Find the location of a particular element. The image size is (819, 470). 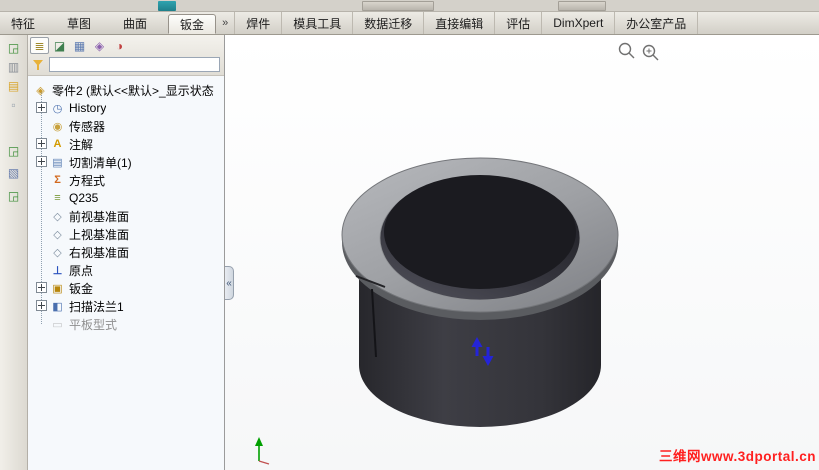

tree-item-label: 前视基准面 is located at coordinates (99, 216).